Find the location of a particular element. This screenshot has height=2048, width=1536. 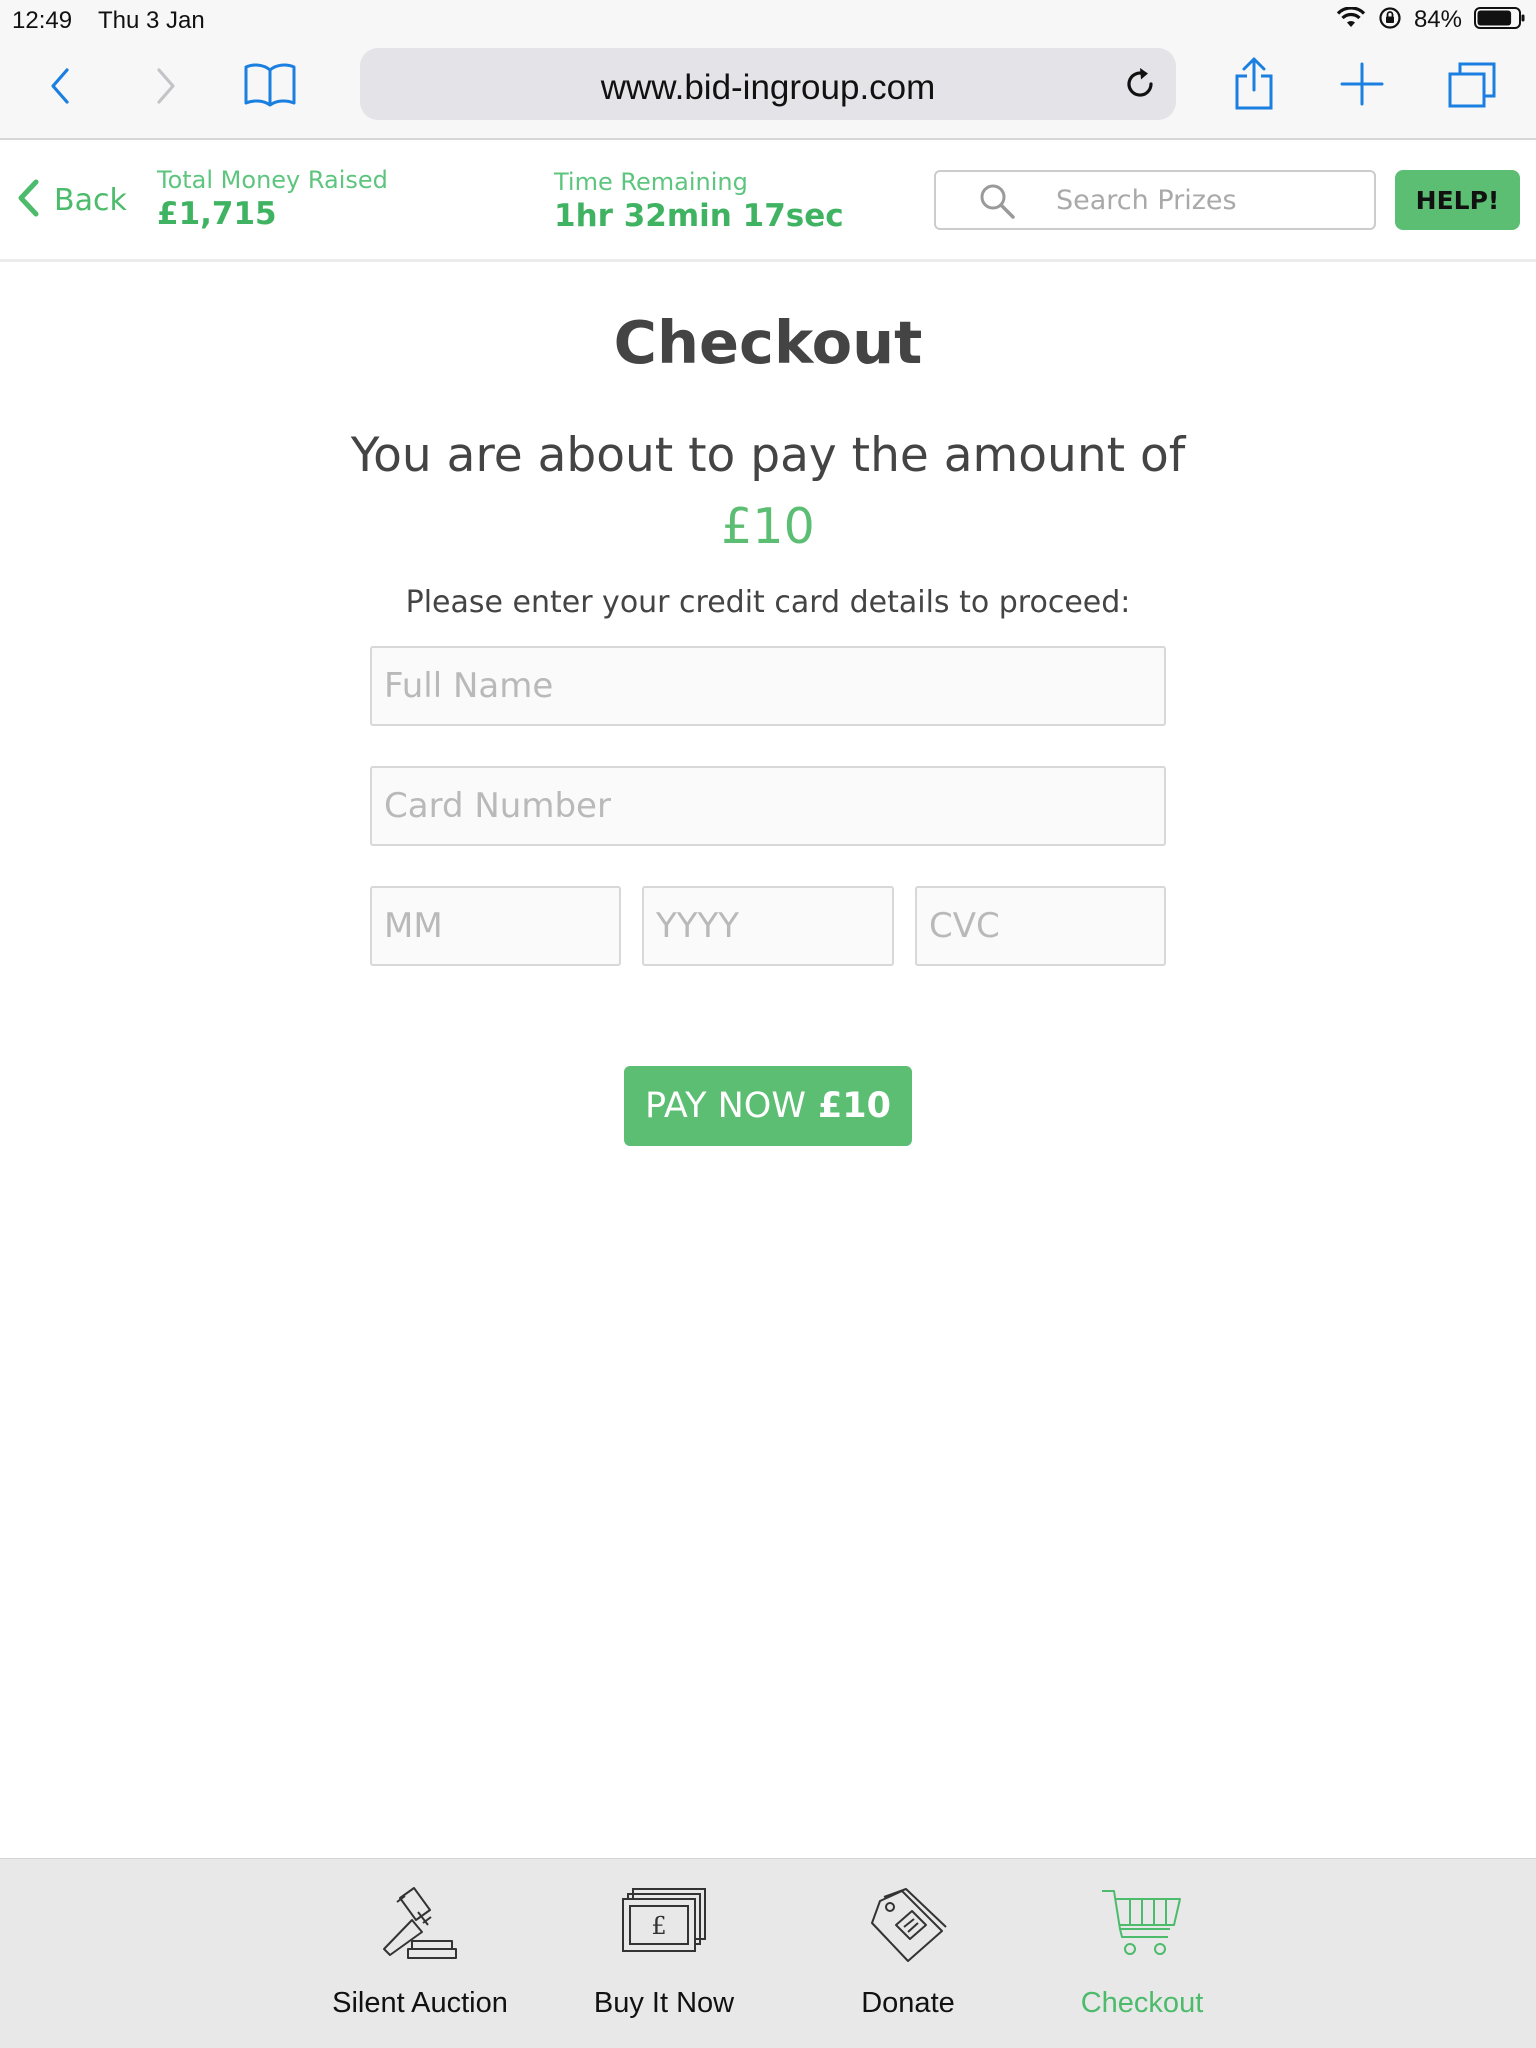

payment-amount: £10 is located at coordinates (768, 526).